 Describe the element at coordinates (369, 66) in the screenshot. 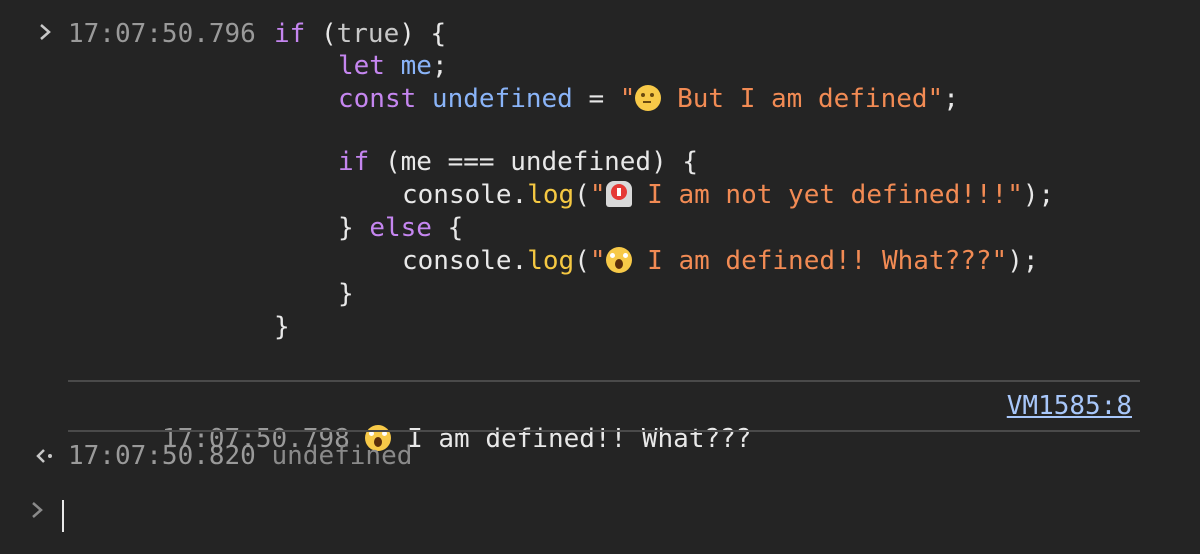

I see `code-token: let` at that location.